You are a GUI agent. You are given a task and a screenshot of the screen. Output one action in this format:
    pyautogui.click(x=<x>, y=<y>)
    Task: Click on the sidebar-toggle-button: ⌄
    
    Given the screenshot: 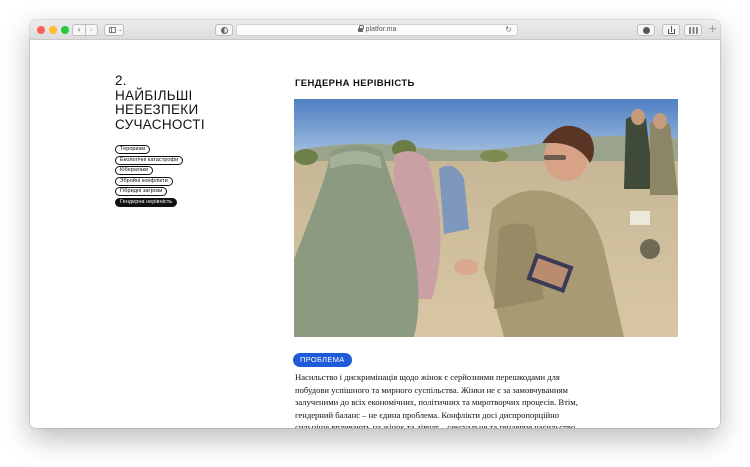 What is the action you would take?
    pyautogui.click(x=114, y=30)
    